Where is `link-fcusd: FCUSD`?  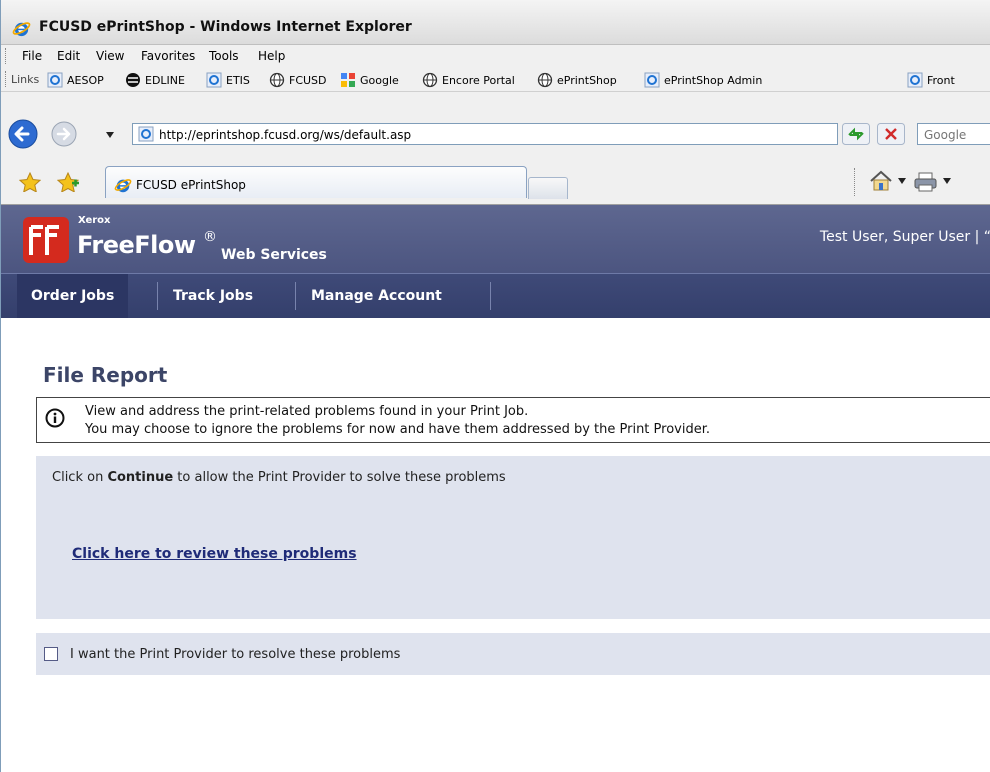
link-fcusd: FCUSD is located at coordinates (298, 80).